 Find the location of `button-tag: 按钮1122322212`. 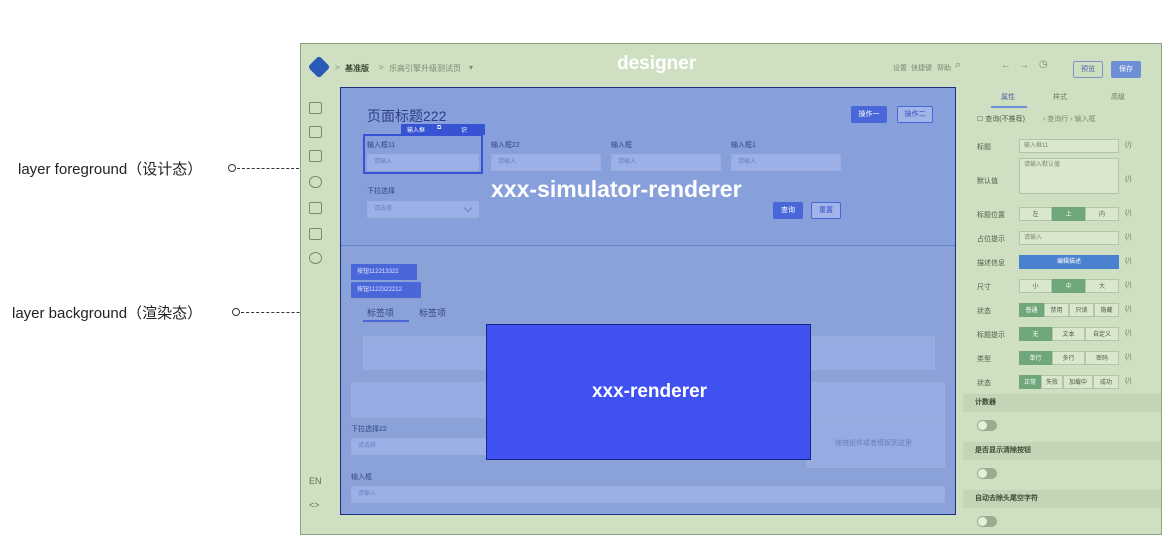

button-tag: 按钮1122322212 is located at coordinates (386, 290).